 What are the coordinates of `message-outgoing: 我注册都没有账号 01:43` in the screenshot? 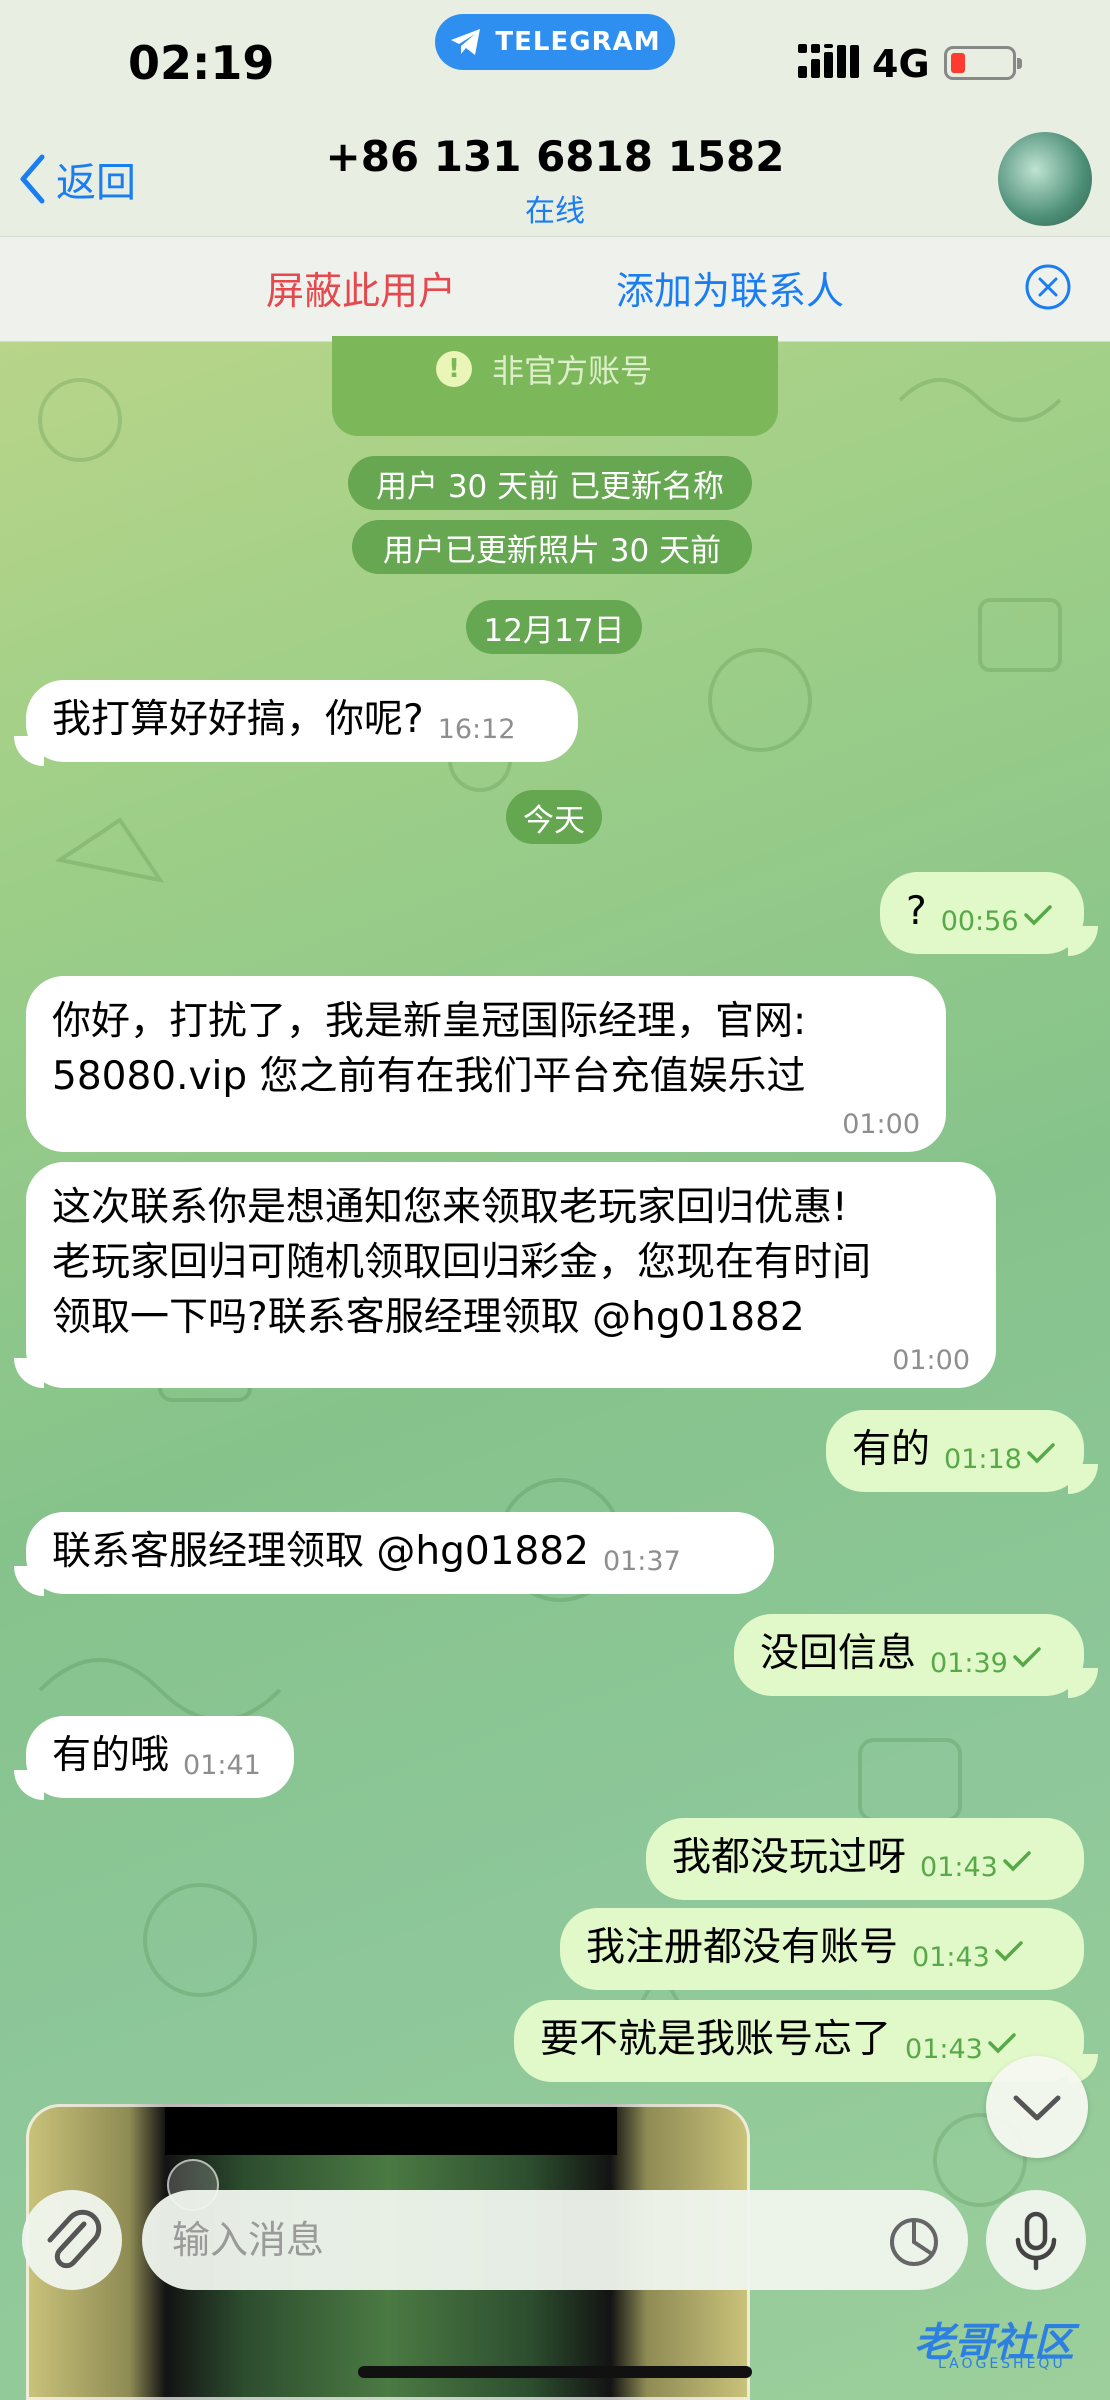 It's located at (822, 1949).